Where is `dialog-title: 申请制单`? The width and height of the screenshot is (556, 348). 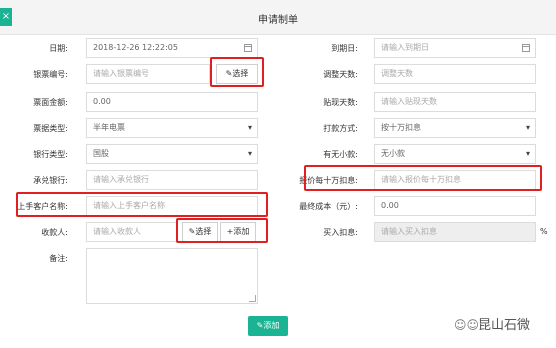 dialog-title: 申请制单 is located at coordinates (278, 20).